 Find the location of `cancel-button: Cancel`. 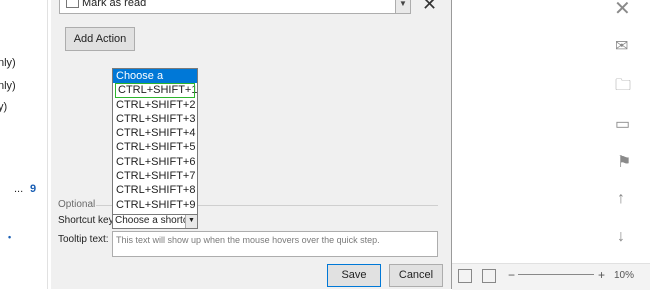

cancel-button: Cancel is located at coordinates (416, 275).